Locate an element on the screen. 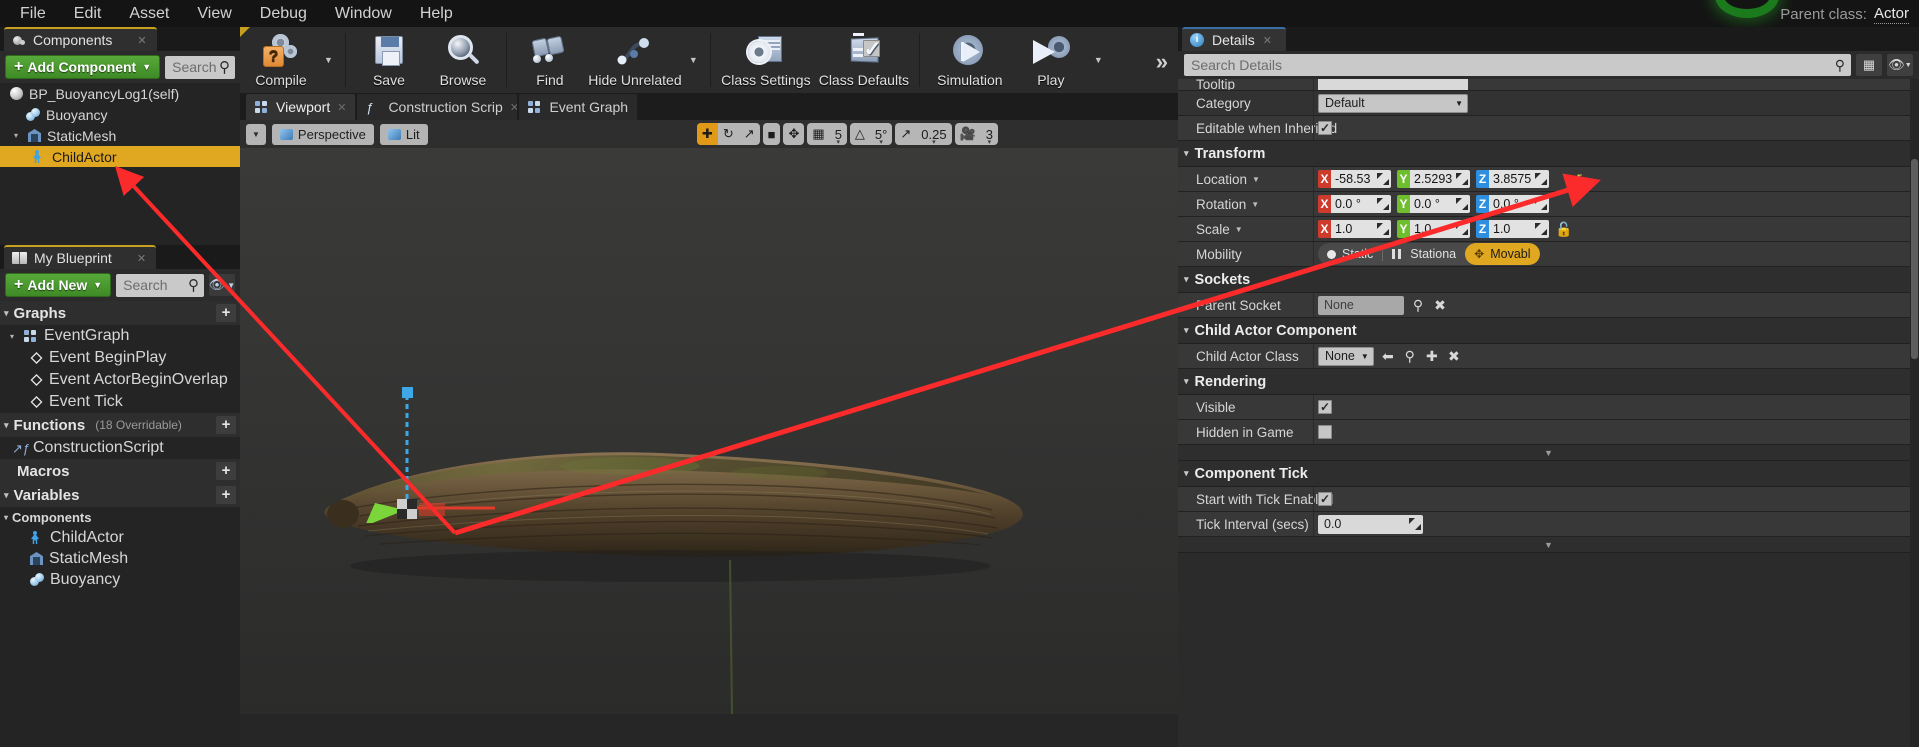  mobility-option-static: Static is located at coordinates (1350, 254).